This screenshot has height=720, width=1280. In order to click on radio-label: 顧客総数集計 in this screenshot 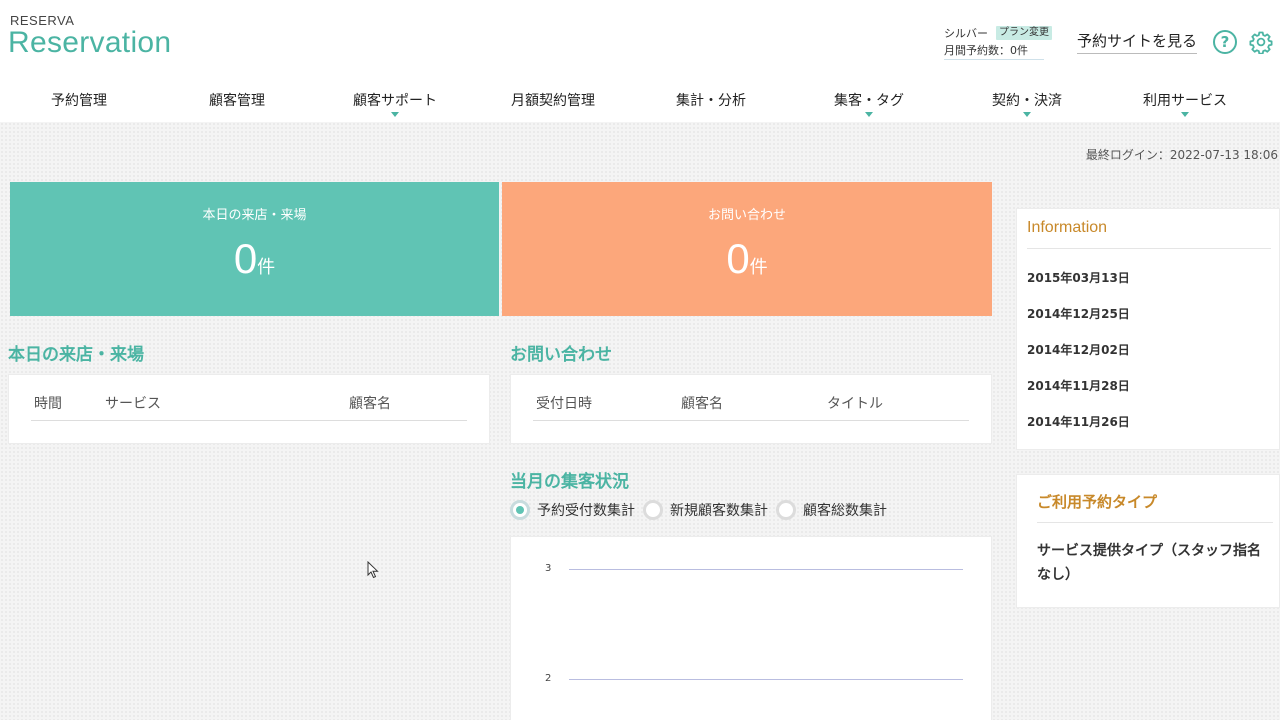, I will do `click(845, 511)`.